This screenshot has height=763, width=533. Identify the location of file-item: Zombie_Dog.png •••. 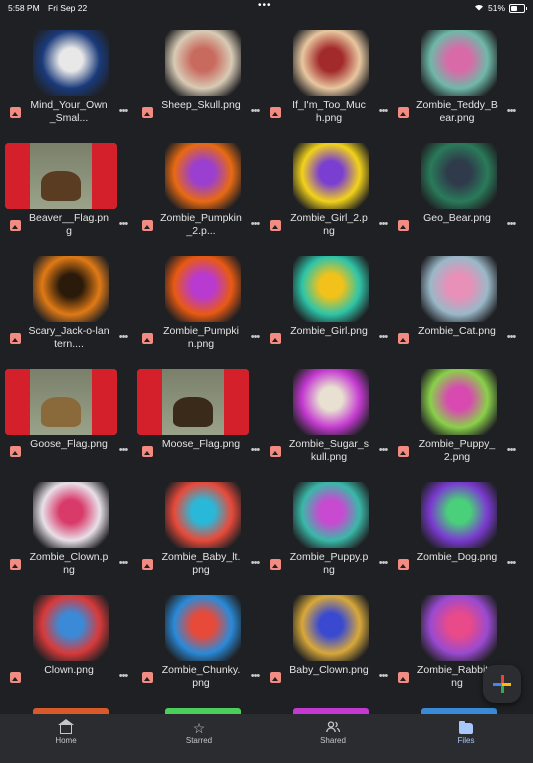
(456, 522).